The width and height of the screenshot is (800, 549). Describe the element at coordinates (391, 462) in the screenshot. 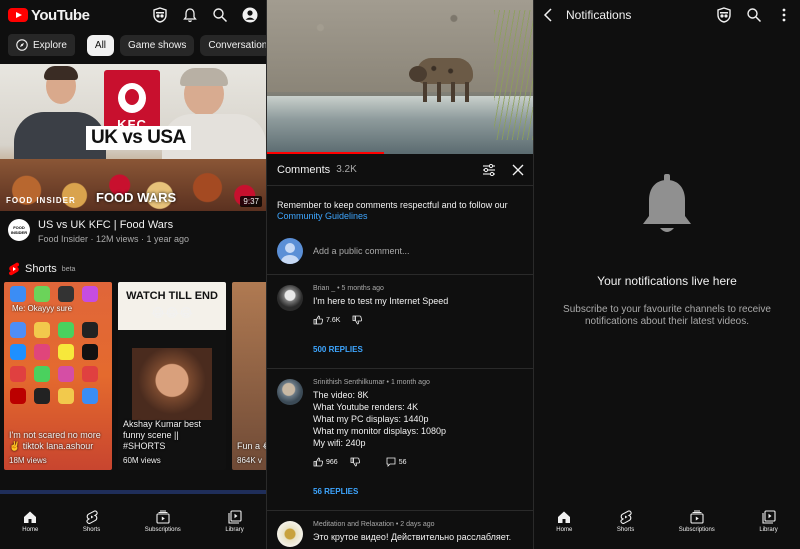

I see `reply-comment-icon` at that location.